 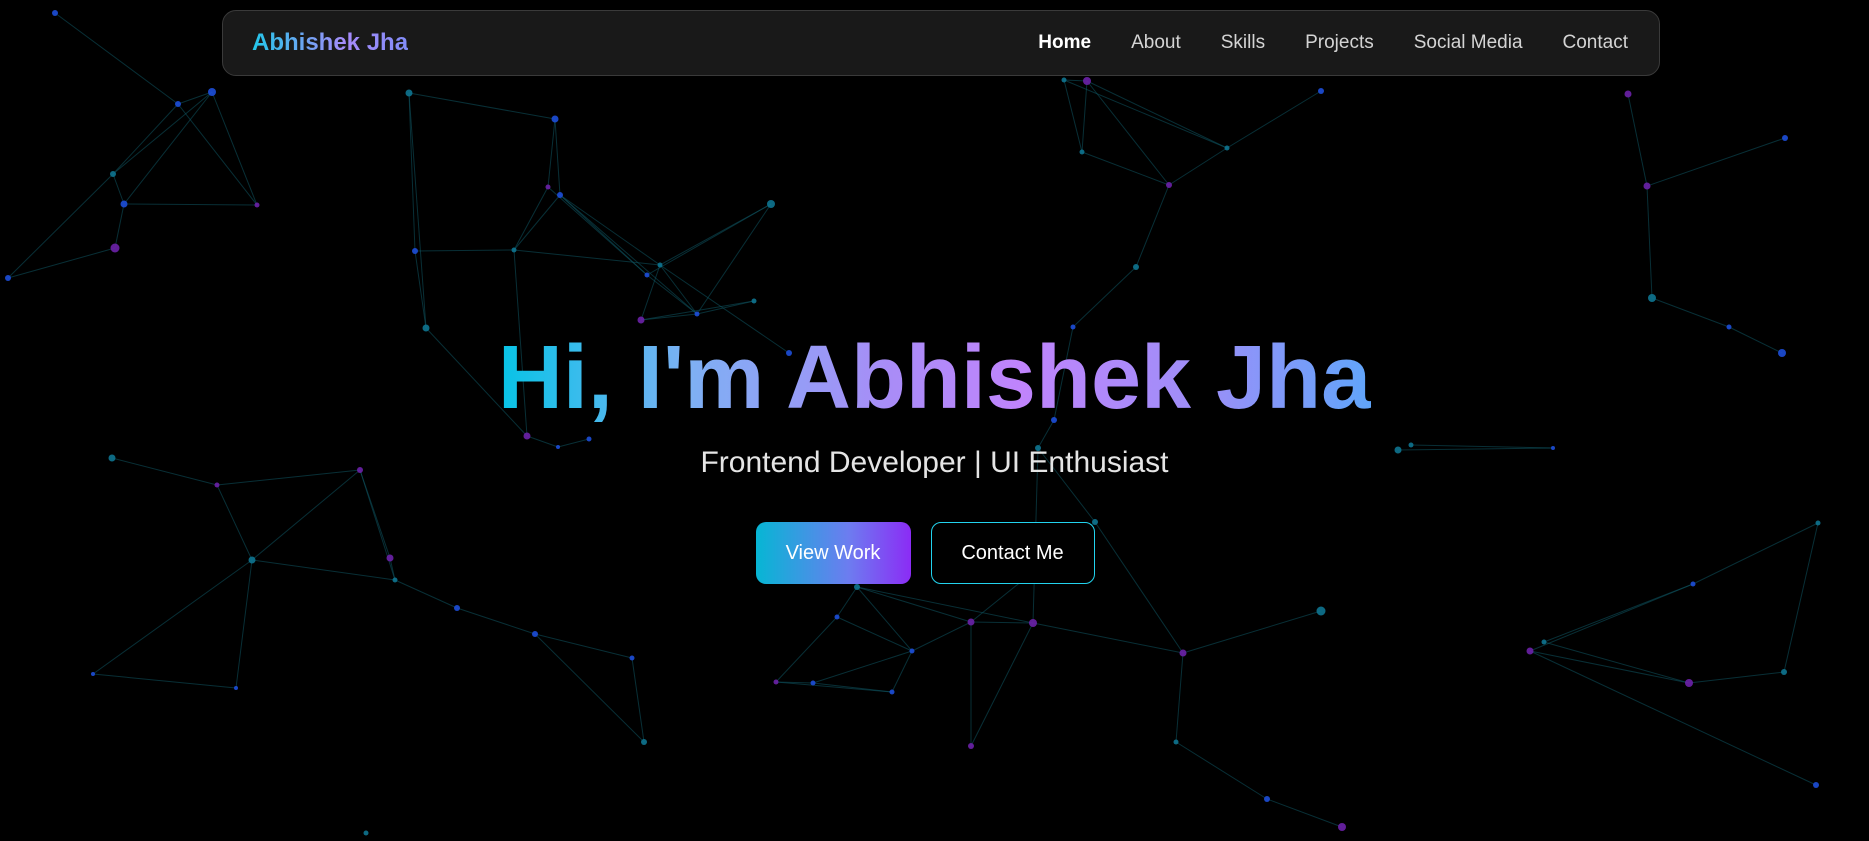 I want to click on hero-subtitle: Frontend Developer | UI Enthusiast, so click(x=934, y=462).